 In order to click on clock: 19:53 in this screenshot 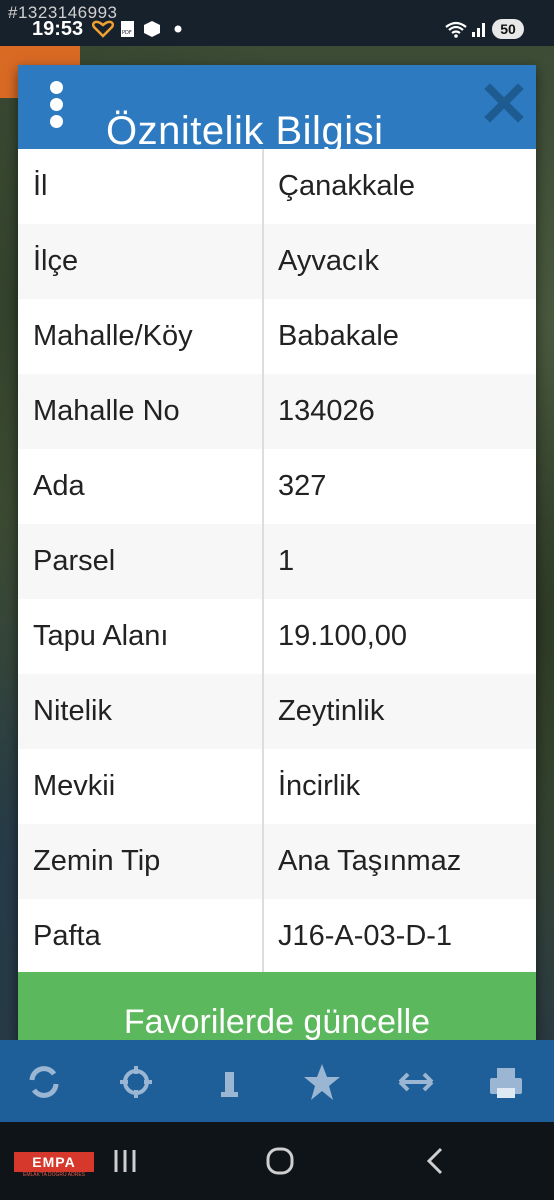, I will do `click(58, 29)`.